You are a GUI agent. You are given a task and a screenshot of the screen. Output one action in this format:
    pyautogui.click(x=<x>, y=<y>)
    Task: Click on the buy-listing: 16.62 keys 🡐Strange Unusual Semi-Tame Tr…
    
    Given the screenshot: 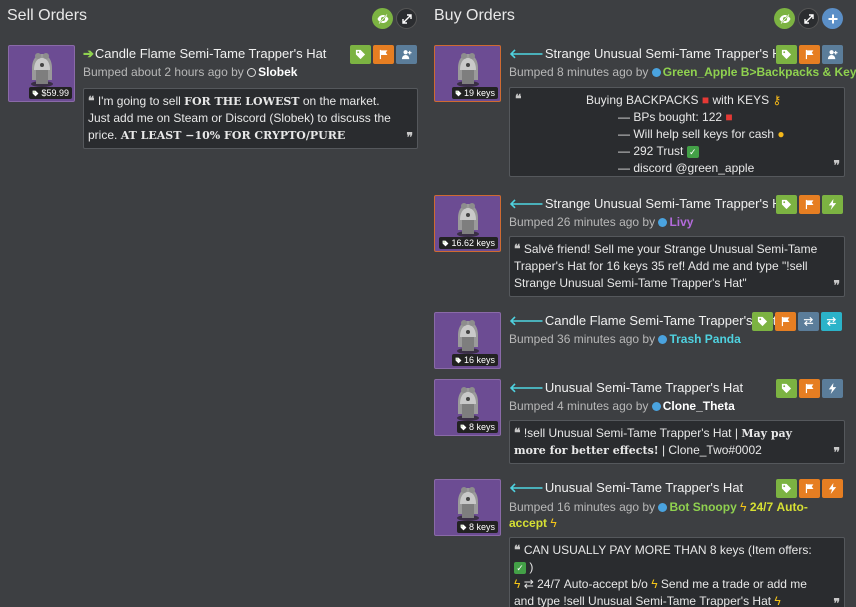 What is the action you would take?
    pyautogui.click(x=641, y=246)
    